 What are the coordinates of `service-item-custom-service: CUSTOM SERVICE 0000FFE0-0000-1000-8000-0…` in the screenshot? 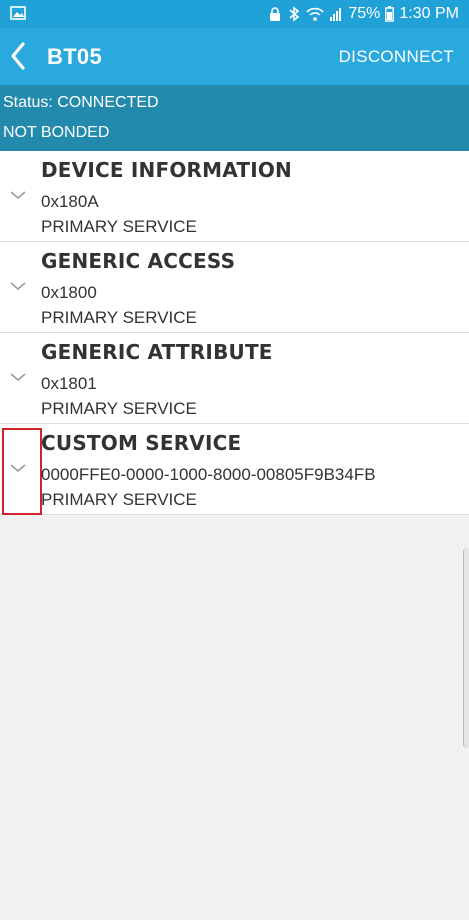 It's located at (234, 469).